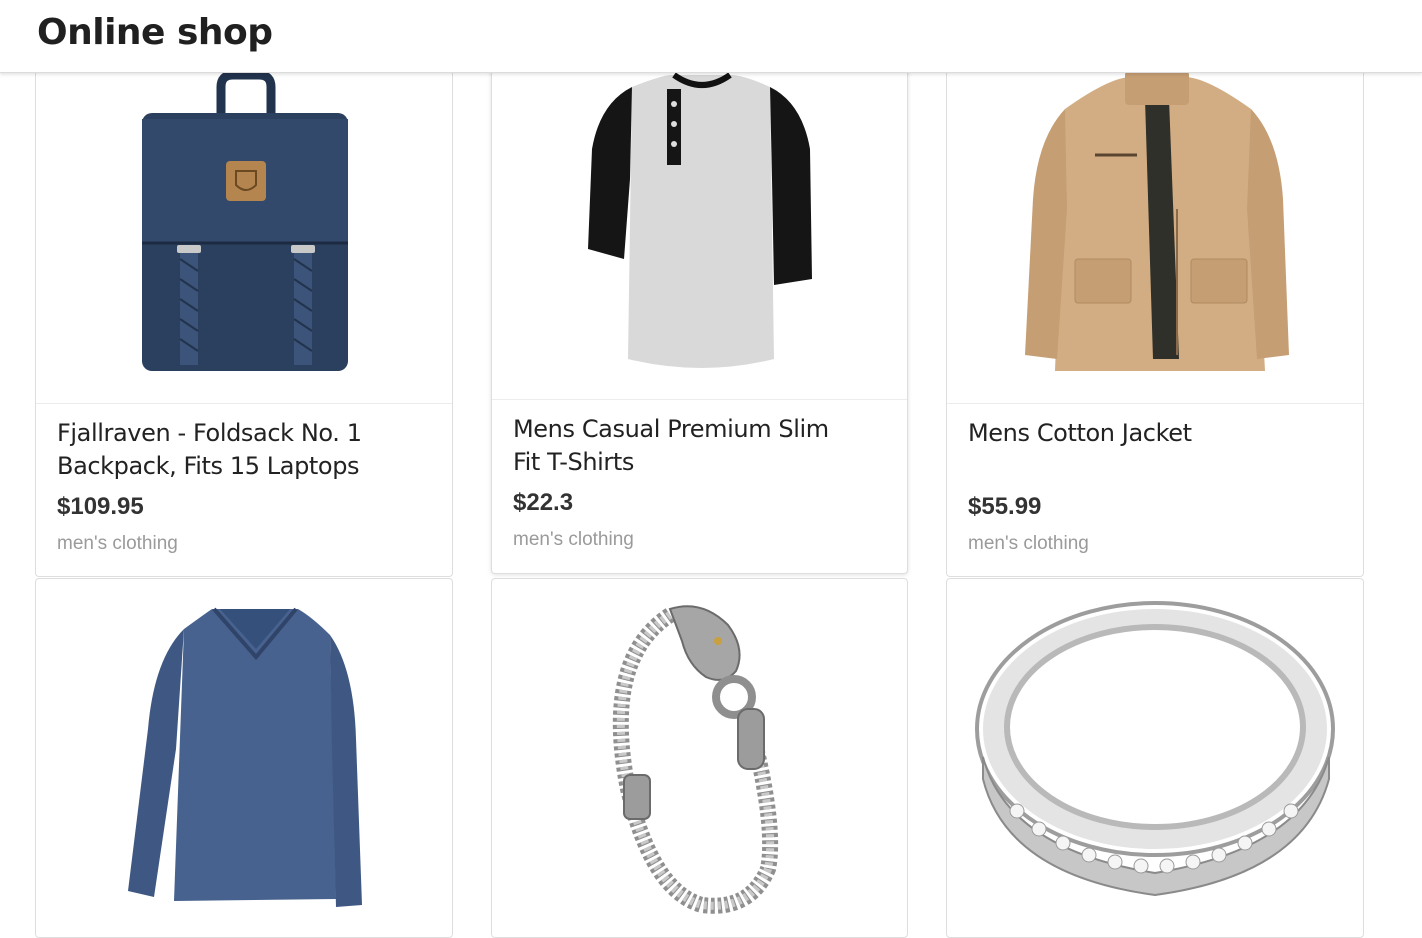  I want to click on product-price: $109.95, so click(100, 506).